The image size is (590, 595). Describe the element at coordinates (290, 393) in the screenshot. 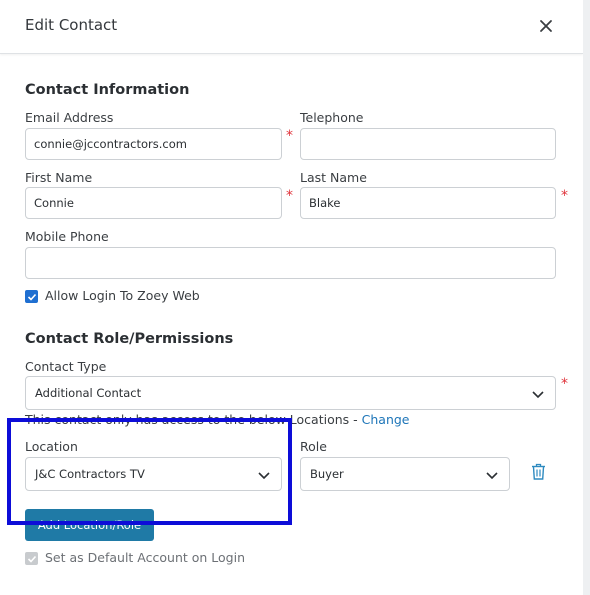

I see `contact-type-select: Additional Contact` at that location.